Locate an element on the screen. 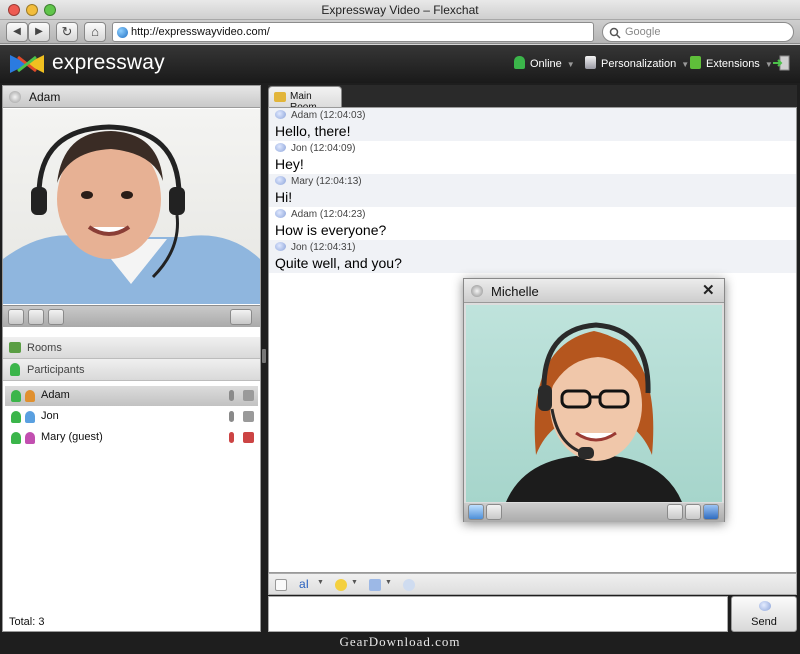 Image resolution: width=800 pixels, height=654 pixels. reload-button: ↻ is located at coordinates (67, 32).